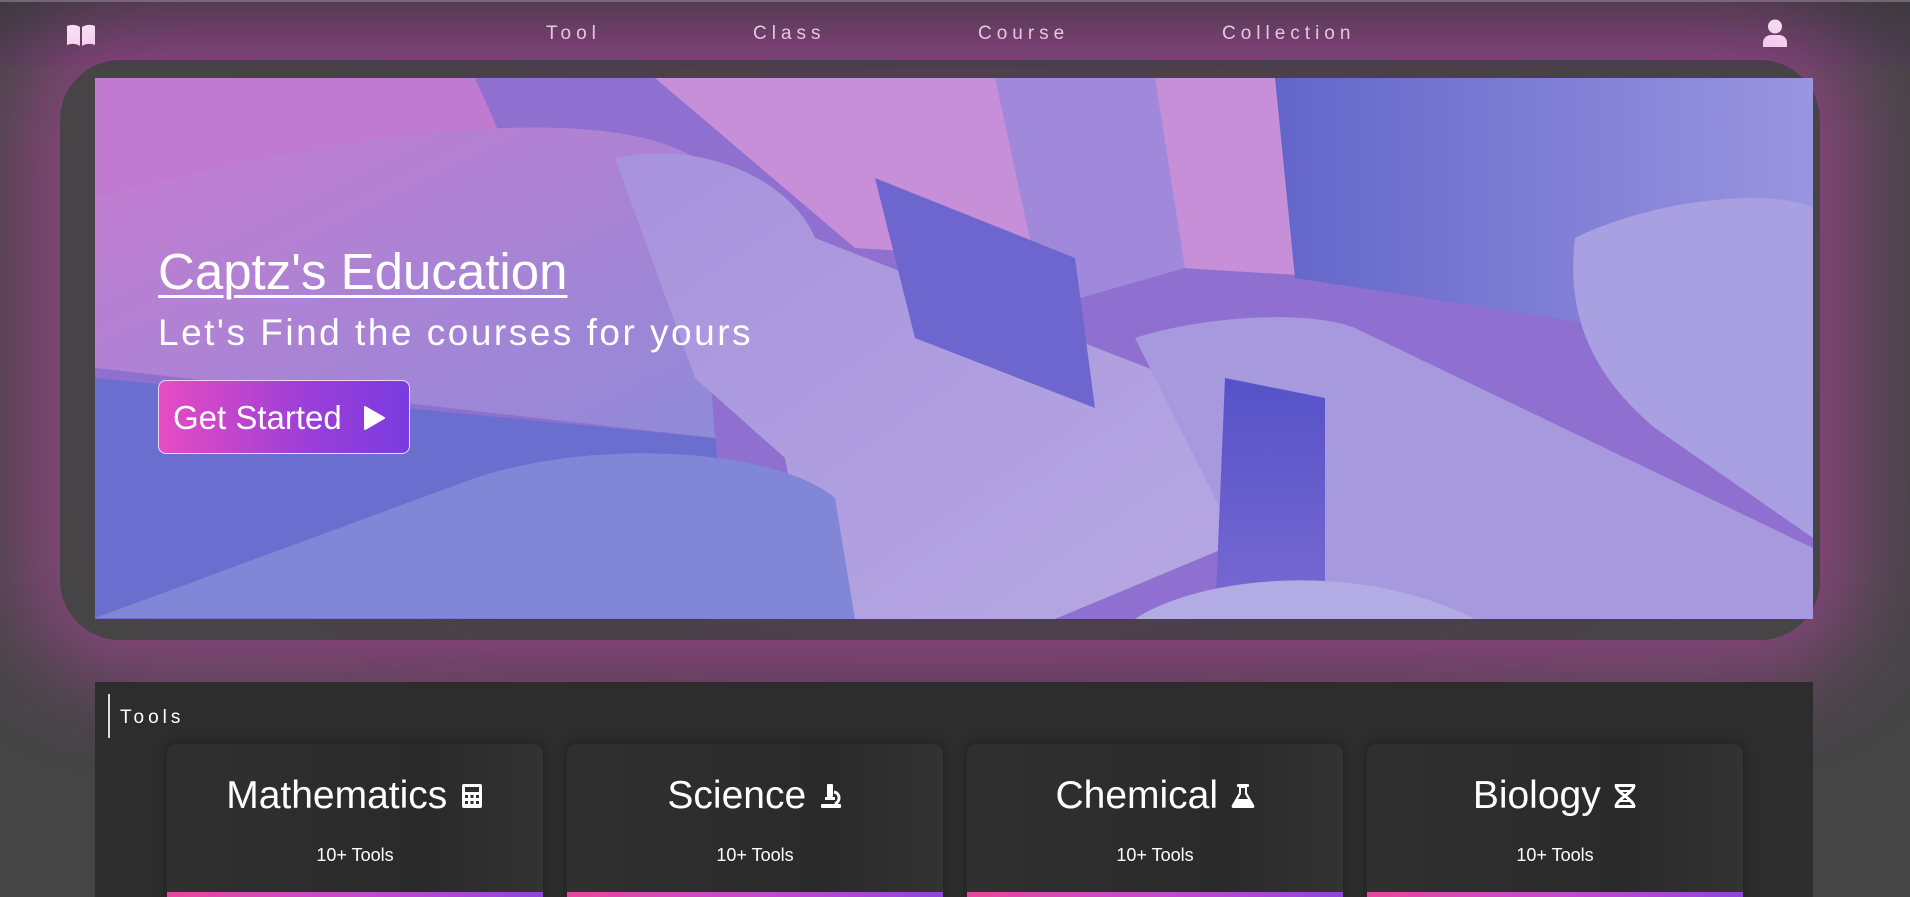 Image resolution: width=1910 pixels, height=897 pixels. What do you see at coordinates (355, 820) in the screenshot?
I see `tool-card-mathematics: Mathematics 10+ Tools` at bounding box center [355, 820].